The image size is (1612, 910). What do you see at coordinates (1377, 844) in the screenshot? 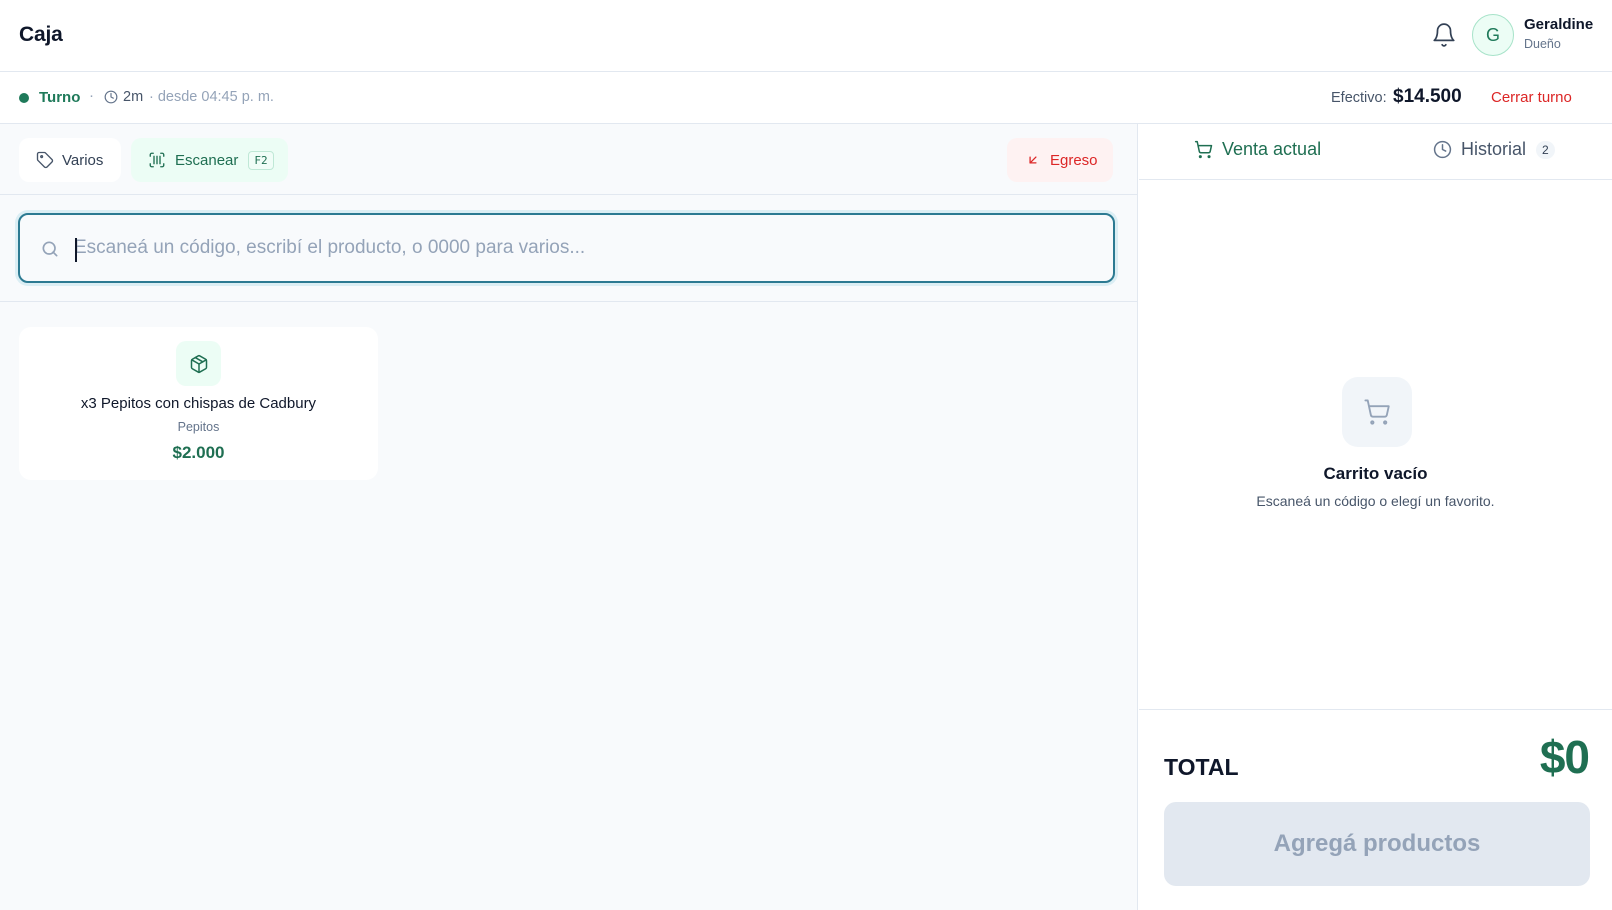
I see `checkout-button: Agregá productos` at bounding box center [1377, 844].